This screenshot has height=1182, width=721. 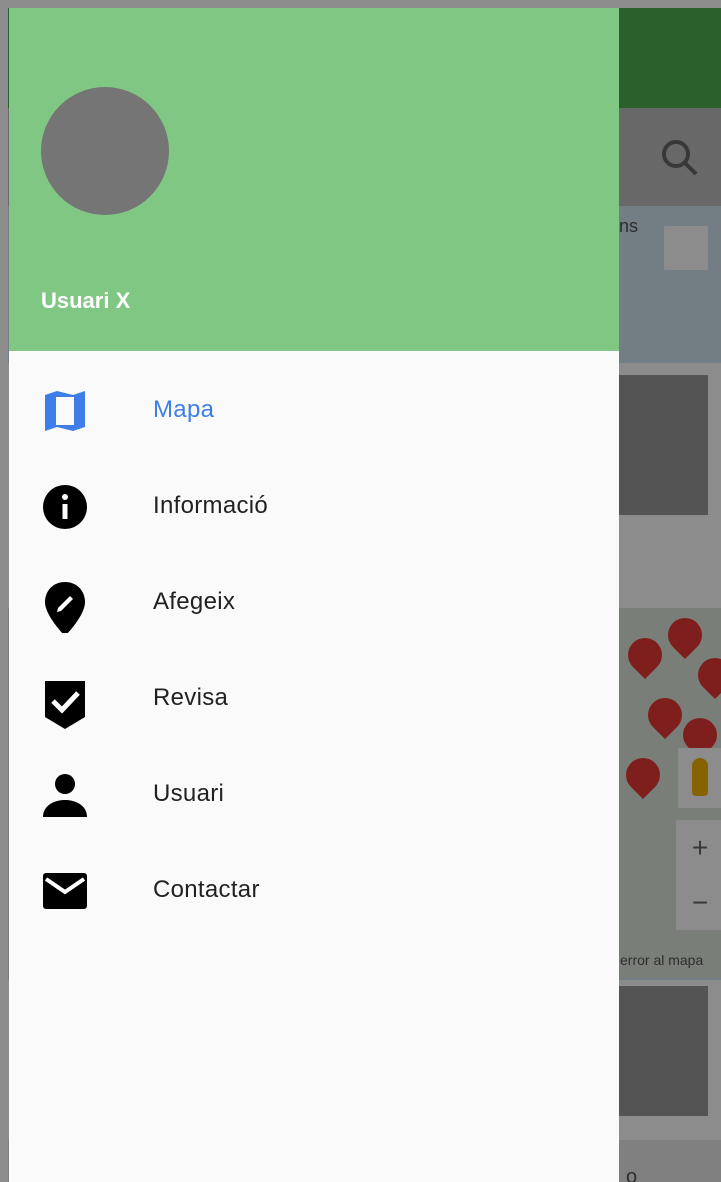 What do you see at coordinates (314, 699) in the screenshot?
I see `menu-item-revisa: Revisa` at bounding box center [314, 699].